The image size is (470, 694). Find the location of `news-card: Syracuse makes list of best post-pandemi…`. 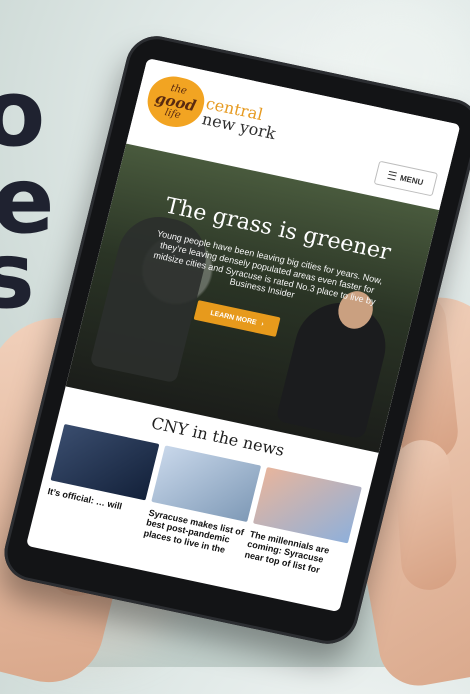

news-card: Syracuse makes list of best post-pandemi… is located at coordinates (202, 501).